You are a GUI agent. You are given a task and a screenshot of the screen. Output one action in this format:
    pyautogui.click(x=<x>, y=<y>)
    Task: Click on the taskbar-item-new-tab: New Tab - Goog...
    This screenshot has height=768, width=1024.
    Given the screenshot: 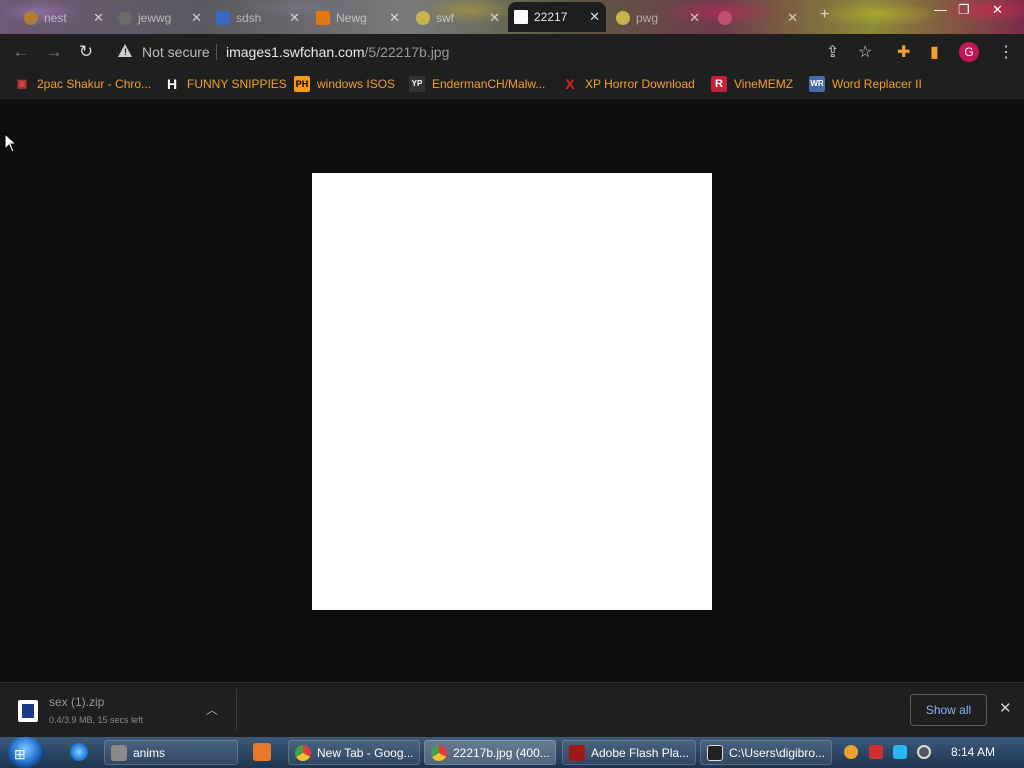 What is the action you would take?
    pyautogui.click(x=354, y=752)
    